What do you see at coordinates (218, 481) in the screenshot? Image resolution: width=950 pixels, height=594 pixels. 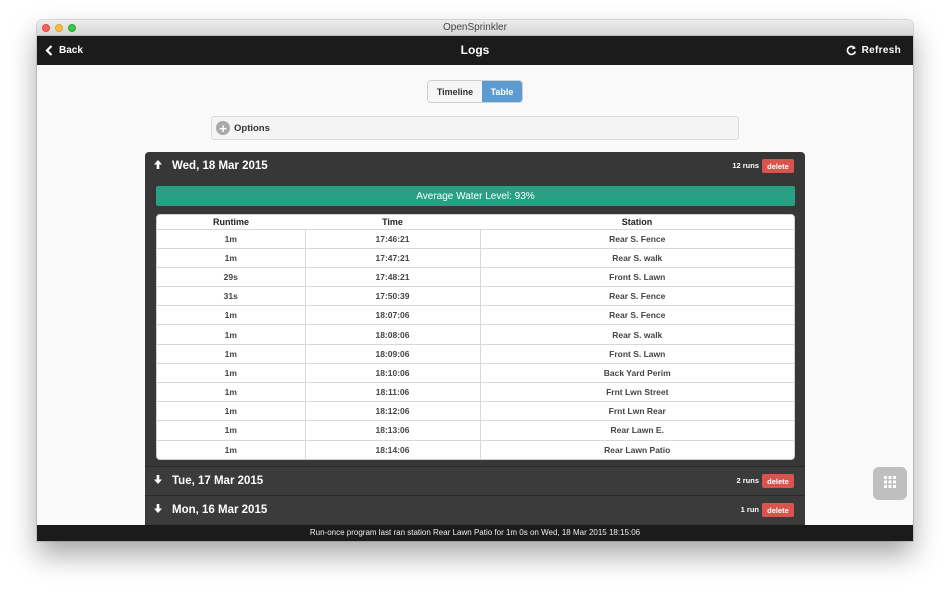 I see `day-label: Tue, 17 Mar 2015` at bounding box center [218, 481].